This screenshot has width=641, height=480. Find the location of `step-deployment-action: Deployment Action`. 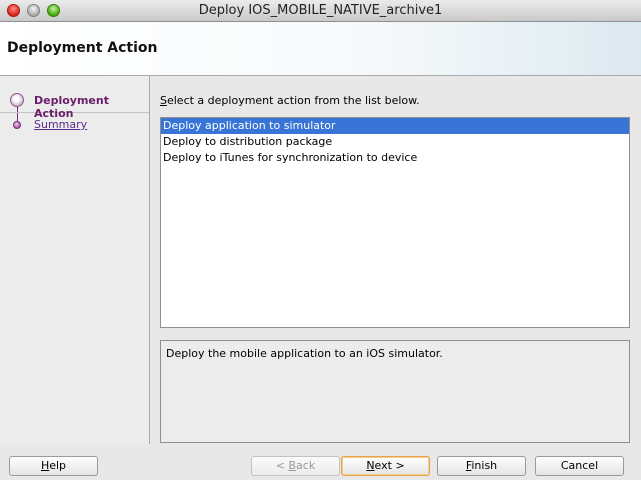

step-deployment-action: Deployment Action is located at coordinates (74, 105).